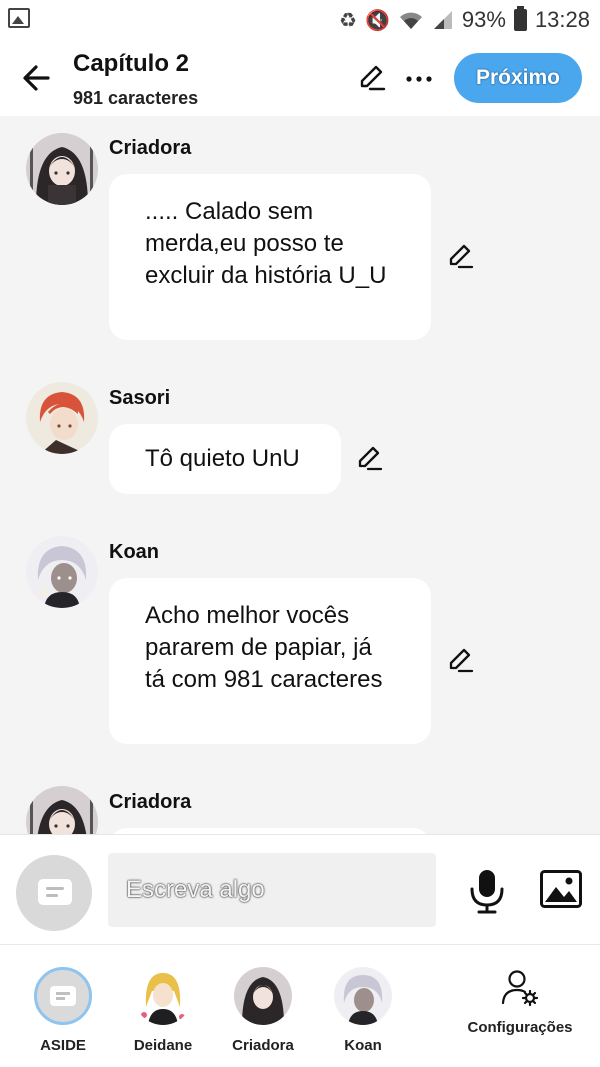  Describe the element at coordinates (300, 78) in the screenshot. I see `app-header: Capítulo 2 981 caracteres Próximo` at that location.